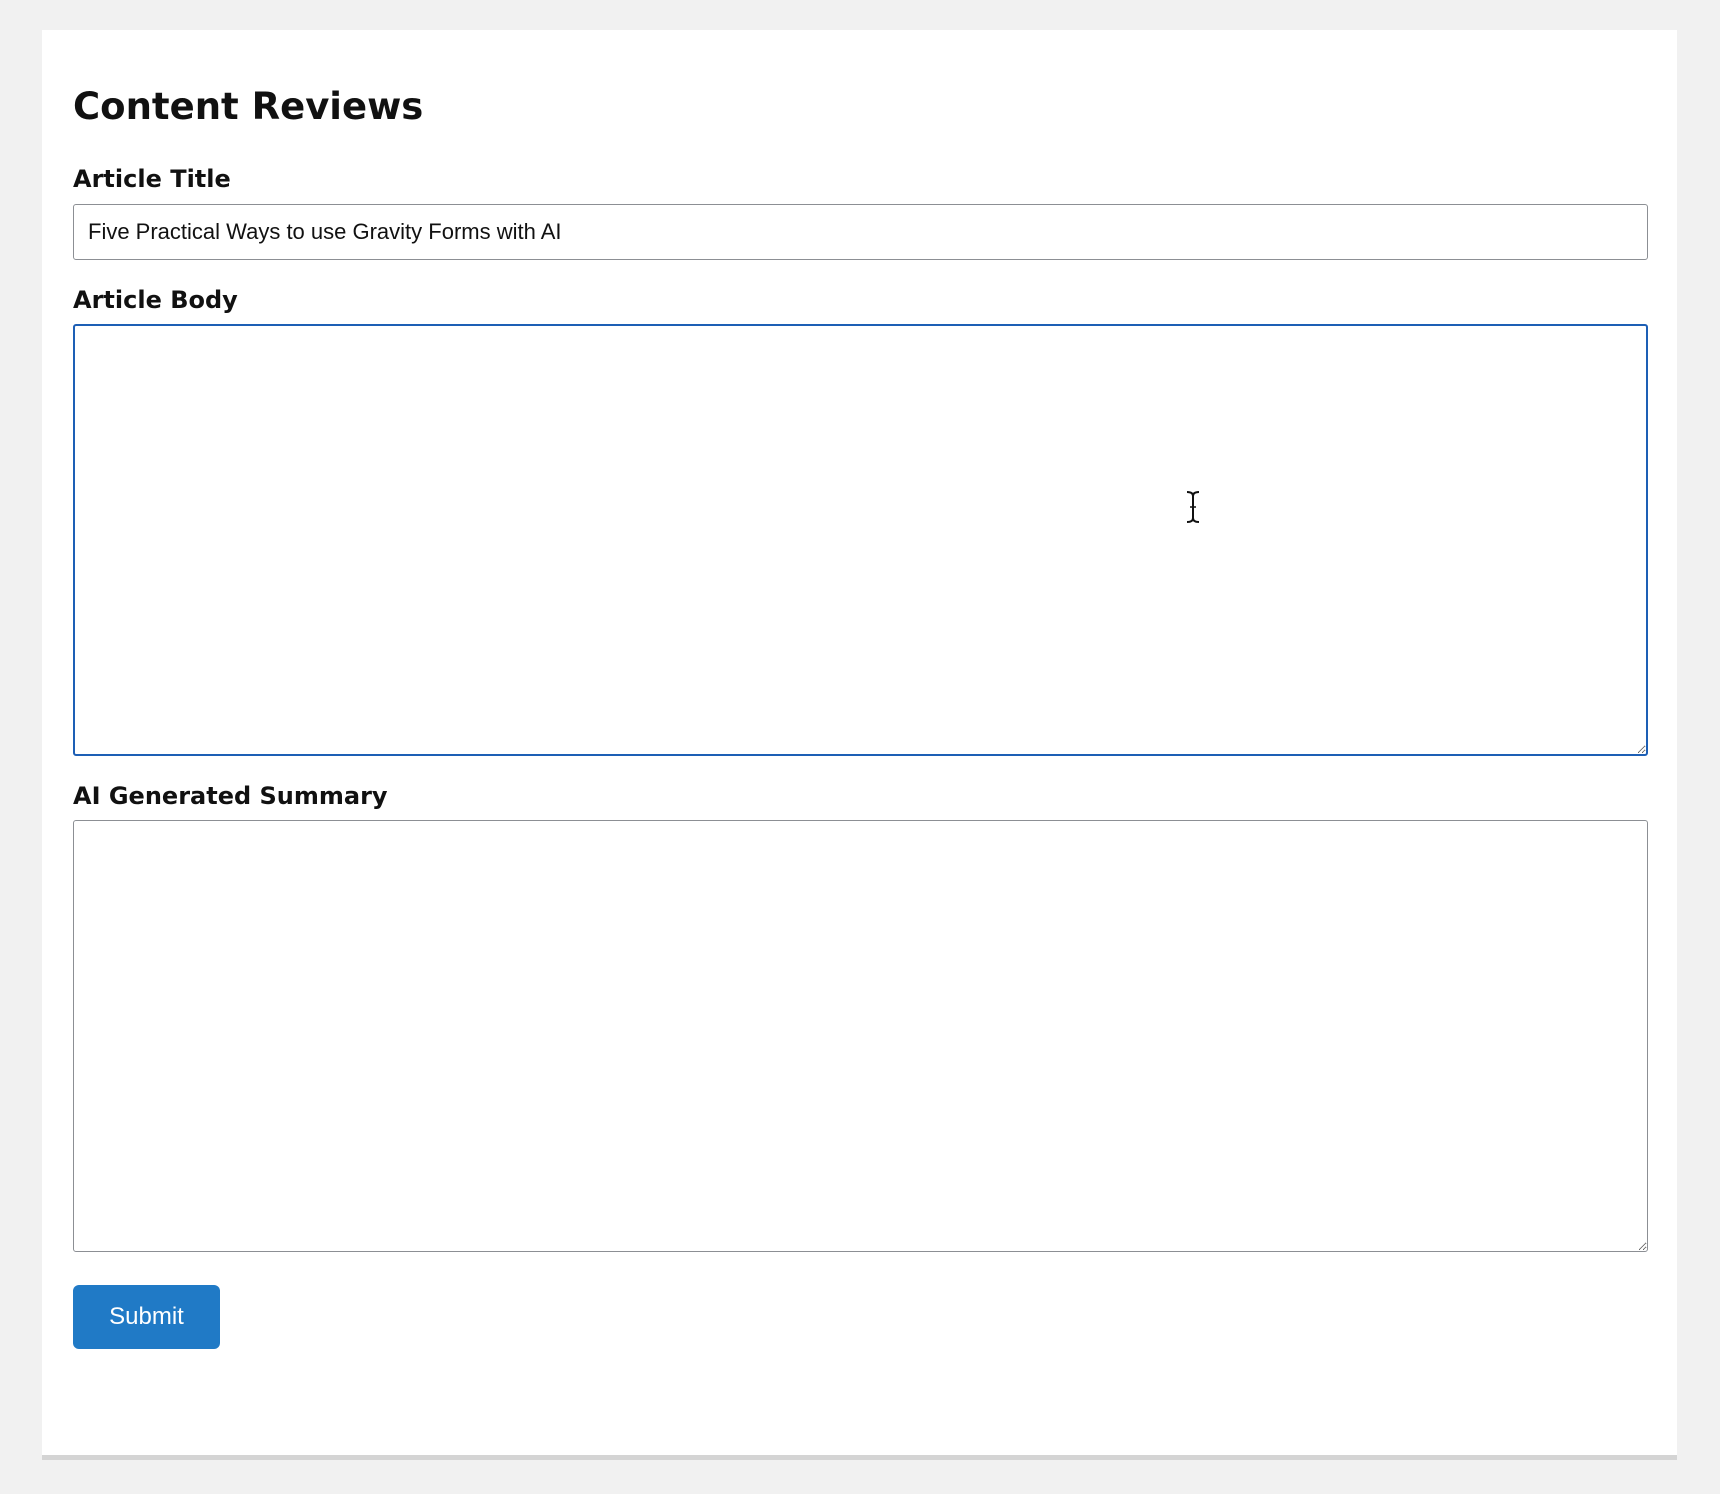  Describe the element at coordinates (248, 106) in the screenshot. I see `form-title: Content Reviews` at that location.